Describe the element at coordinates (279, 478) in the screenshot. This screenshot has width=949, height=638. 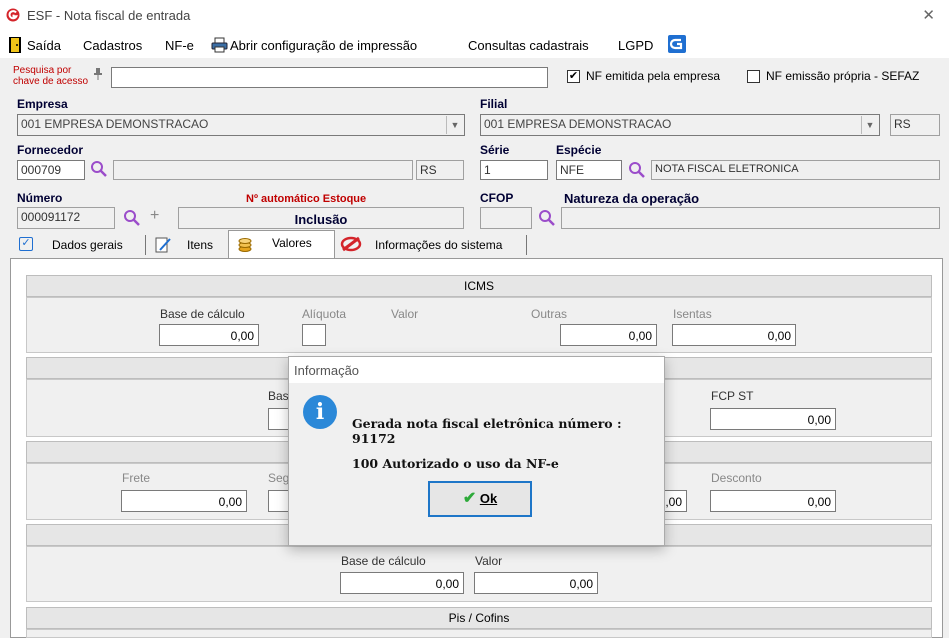
I see `seguro-label: Seg` at that location.